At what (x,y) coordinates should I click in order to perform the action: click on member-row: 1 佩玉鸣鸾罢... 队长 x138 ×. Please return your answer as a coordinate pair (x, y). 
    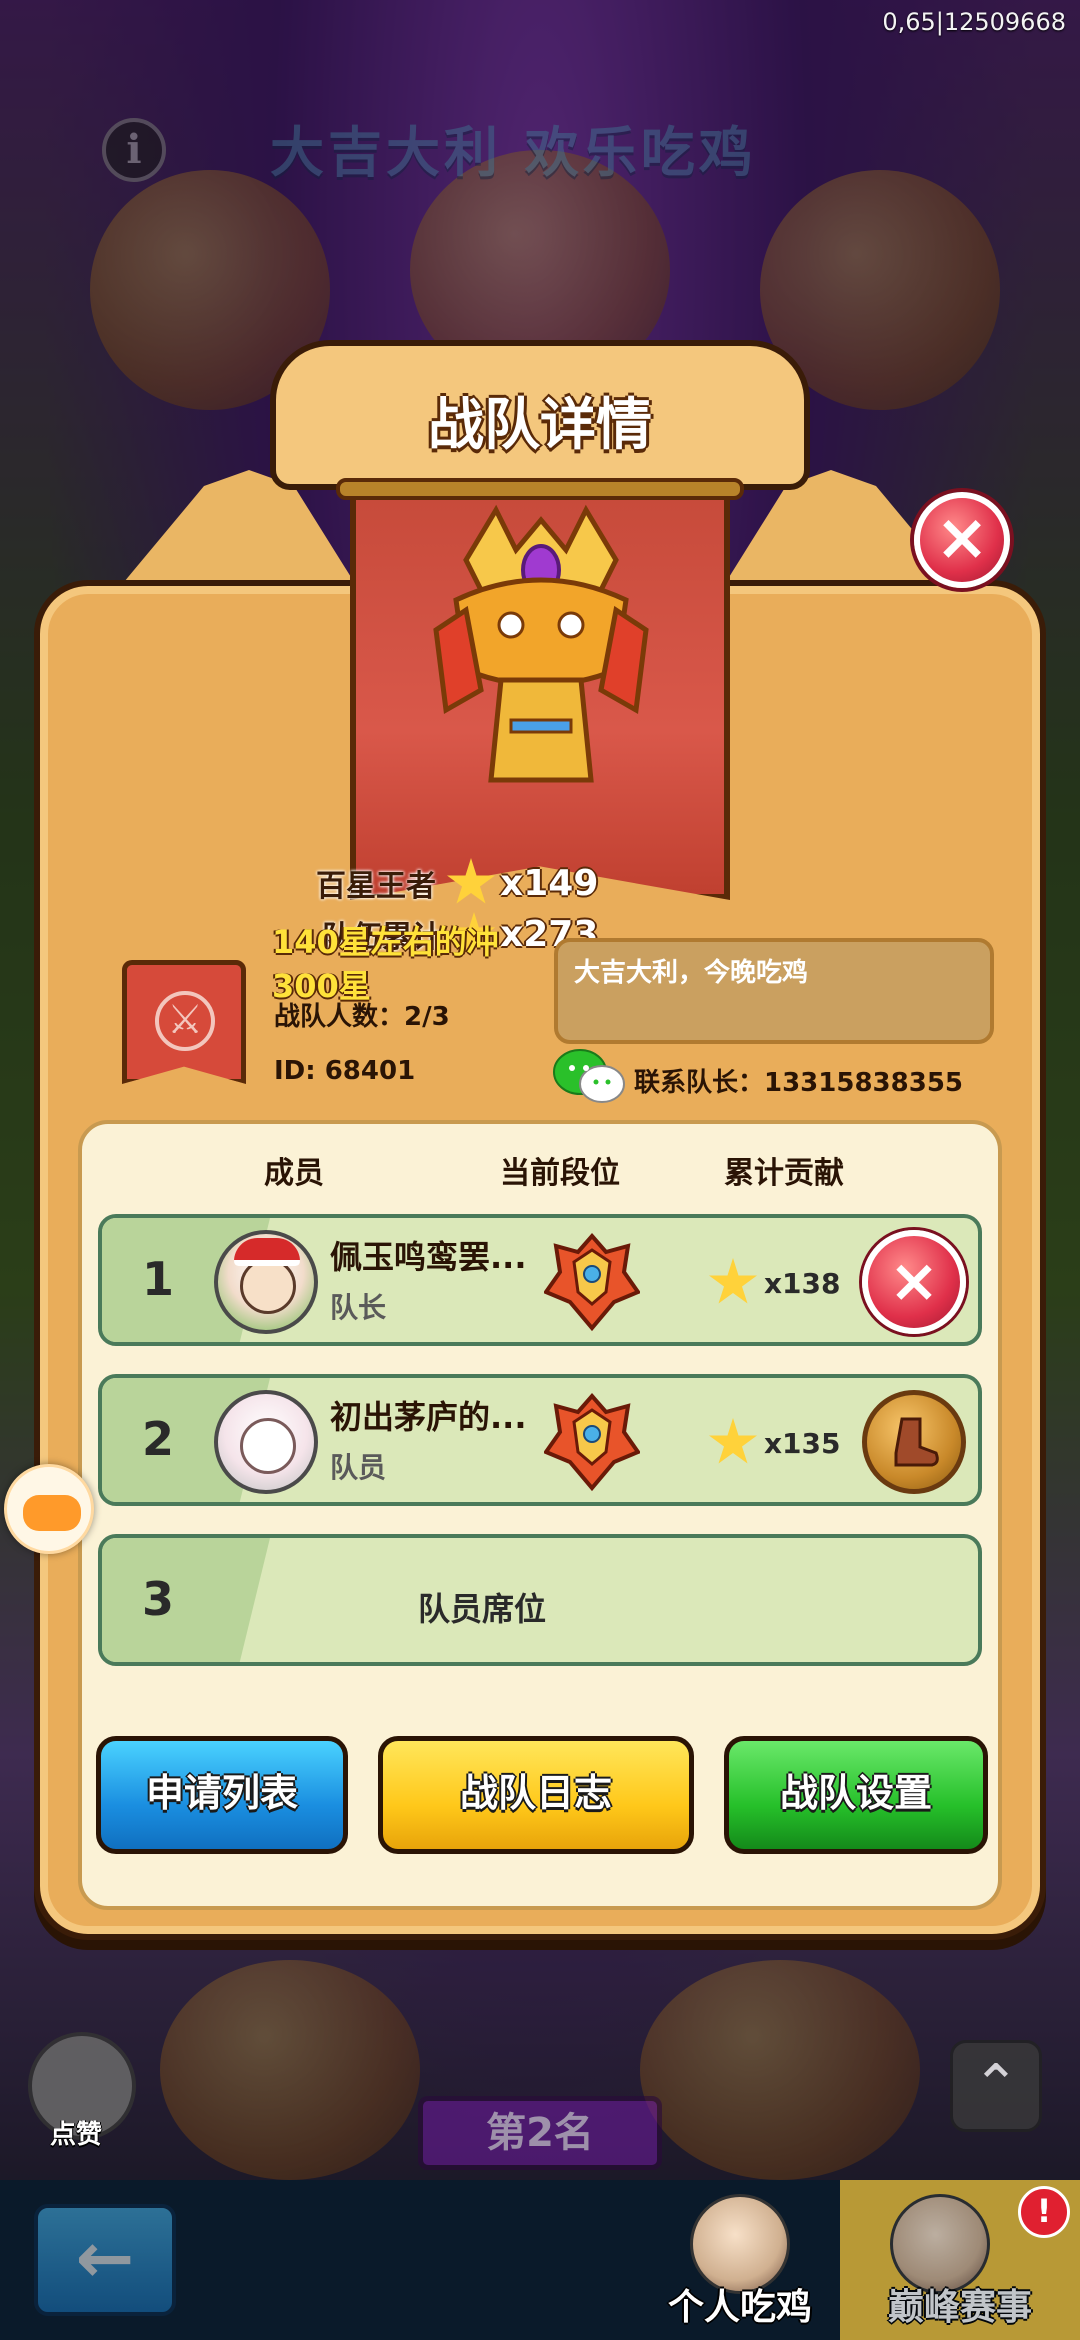
    Looking at the image, I should click on (540, 1280).